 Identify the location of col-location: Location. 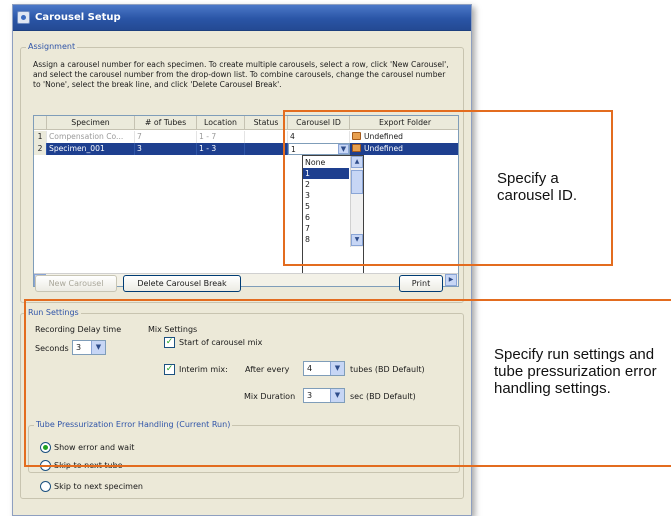
(221, 123).